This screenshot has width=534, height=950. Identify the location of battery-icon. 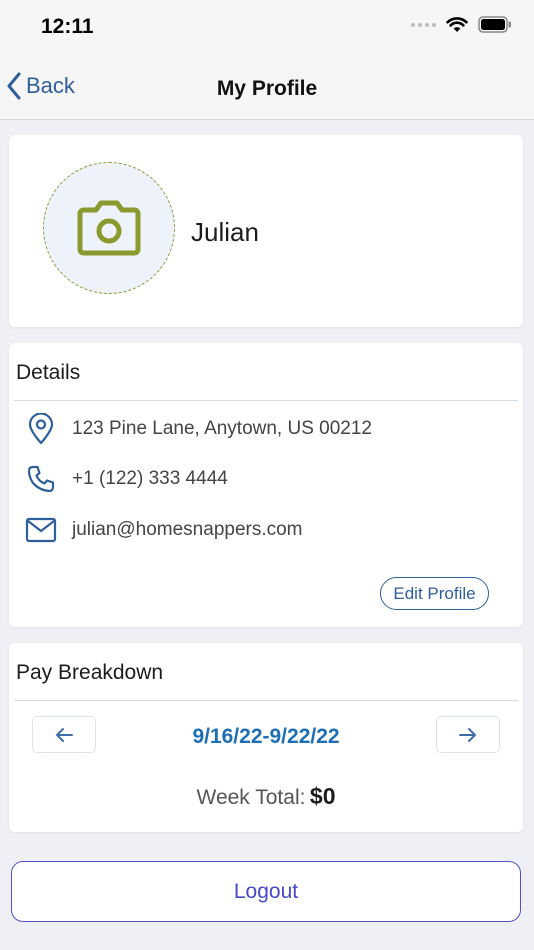
(494, 24).